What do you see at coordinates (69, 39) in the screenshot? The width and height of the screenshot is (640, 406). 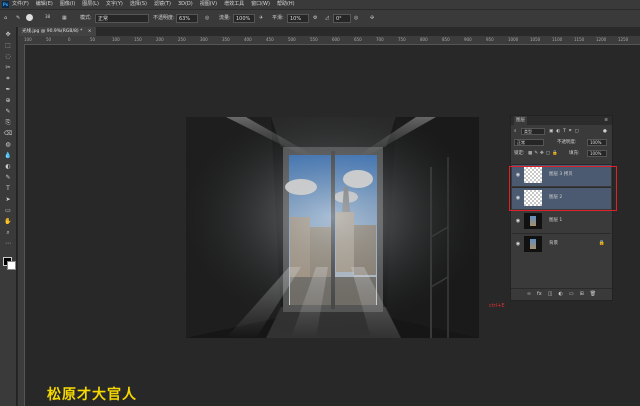 I see `ruler-tick-label: 0` at bounding box center [69, 39].